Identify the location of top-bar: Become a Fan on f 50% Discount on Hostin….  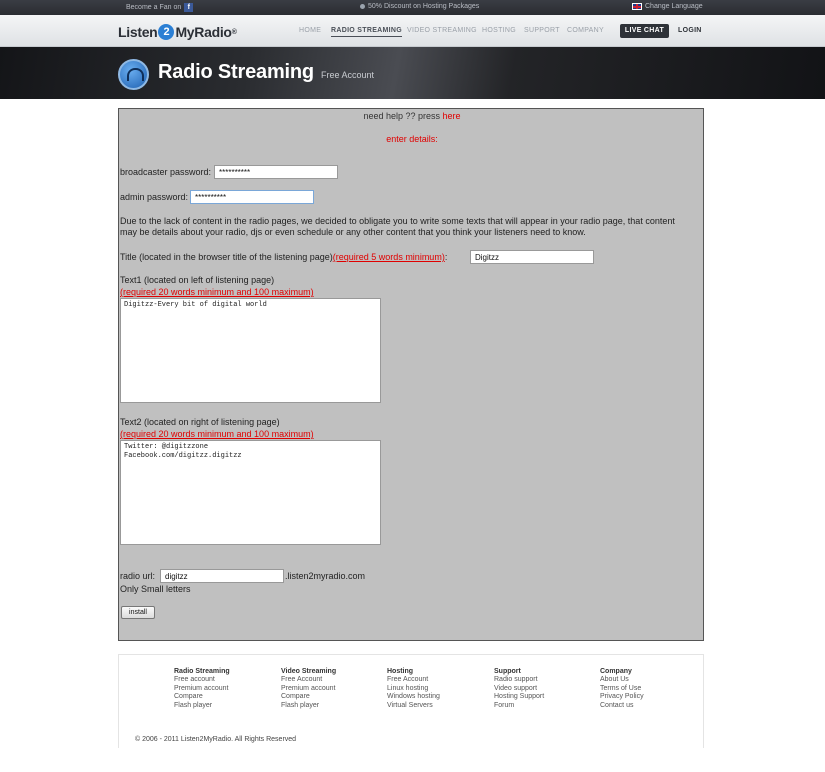
(412, 7).